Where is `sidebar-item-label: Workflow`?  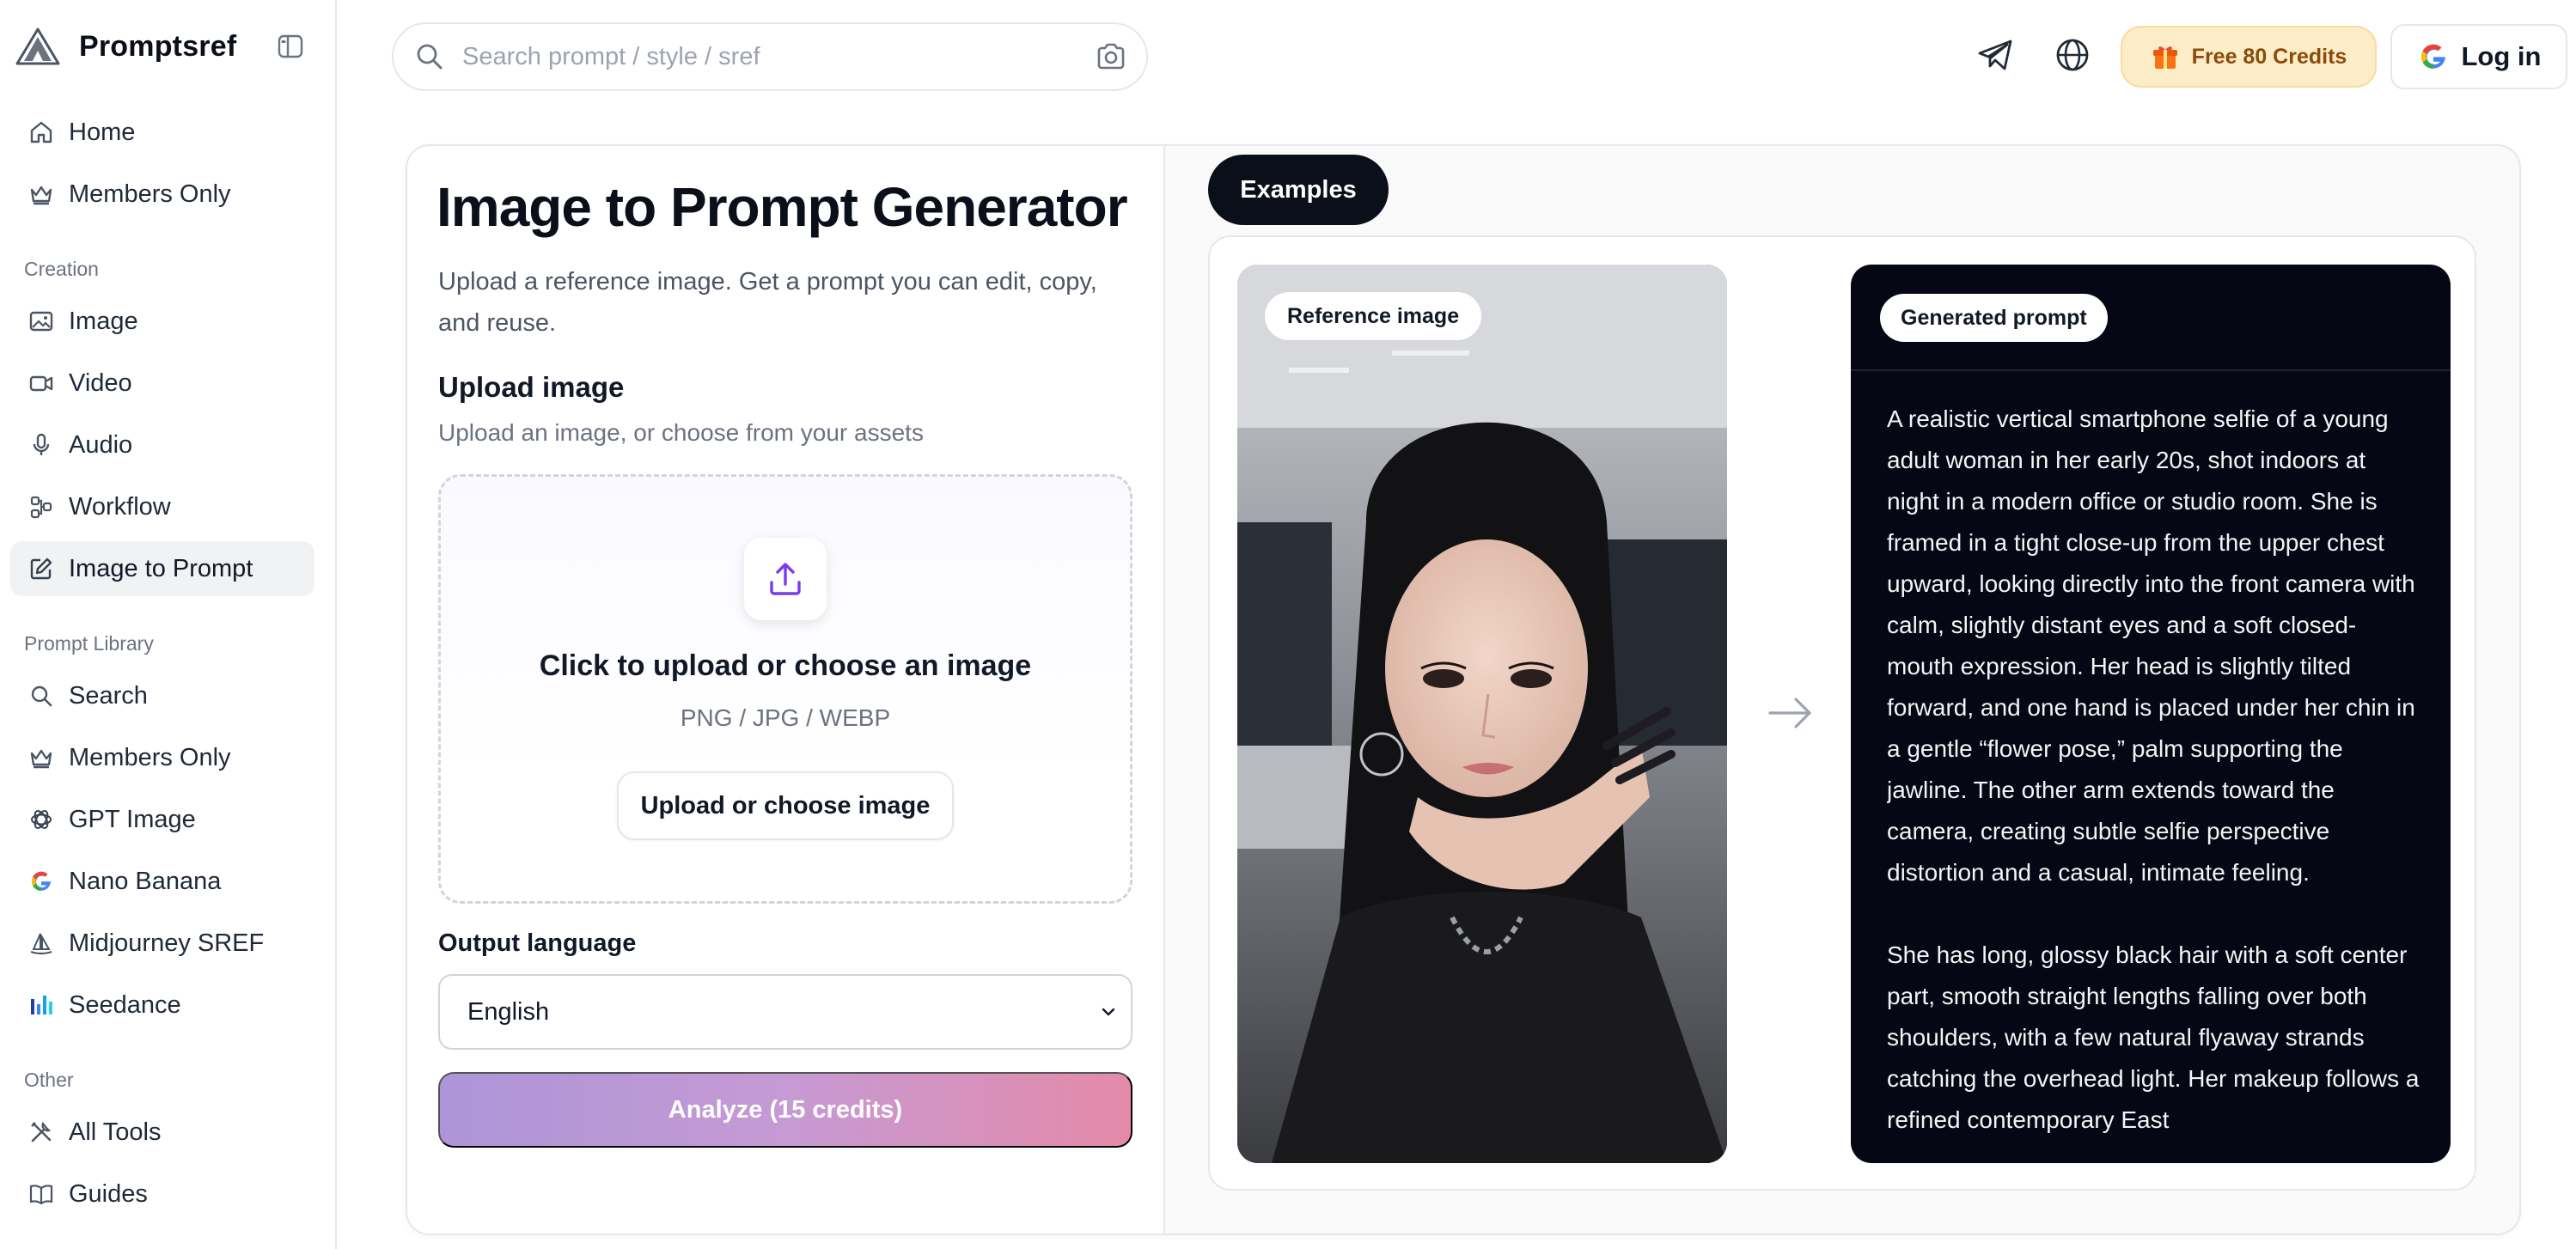 sidebar-item-label: Workflow is located at coordinates (120, 506).